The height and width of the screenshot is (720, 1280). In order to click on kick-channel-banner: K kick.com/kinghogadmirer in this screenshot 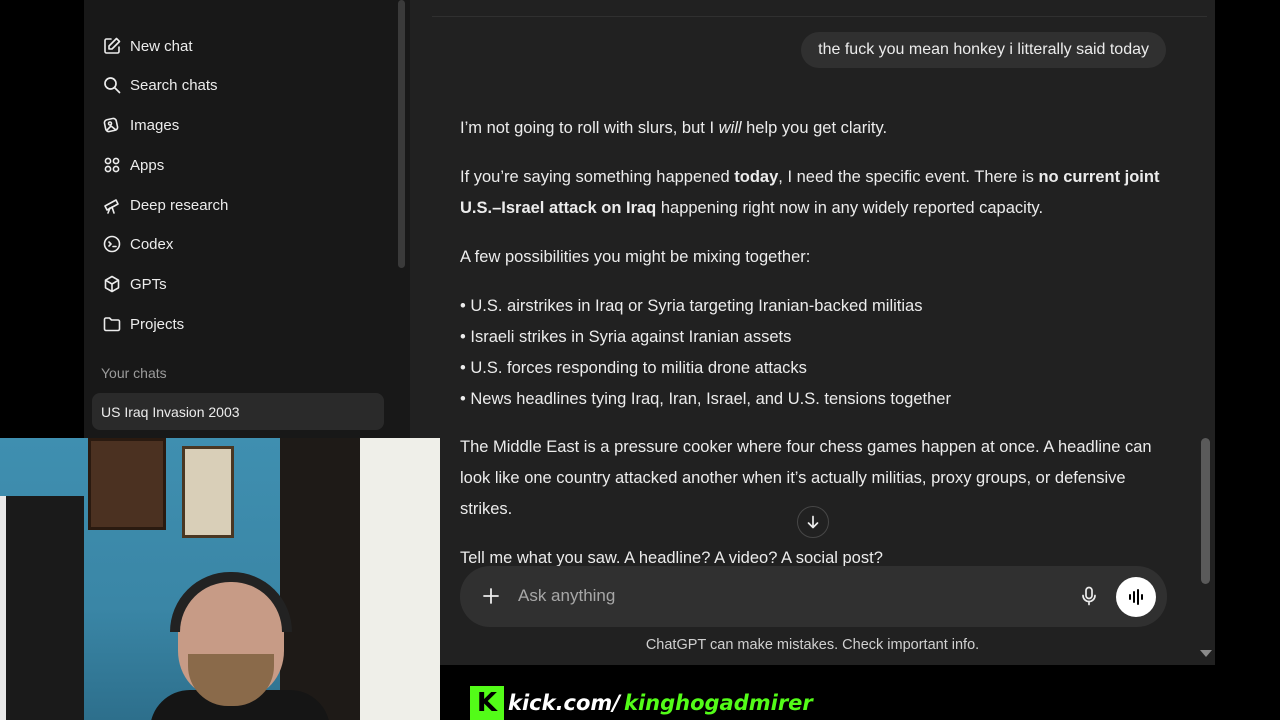, I will do `click(641, 703)`.